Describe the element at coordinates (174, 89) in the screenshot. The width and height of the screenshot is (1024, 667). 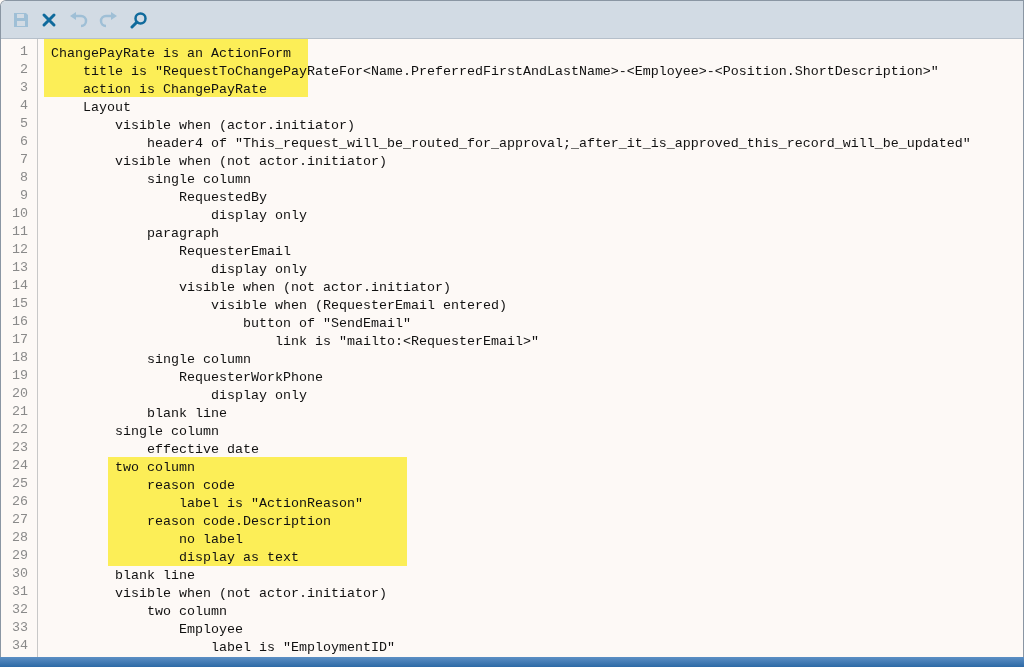
I see `code-line: action is ChangePayRate` at that location.